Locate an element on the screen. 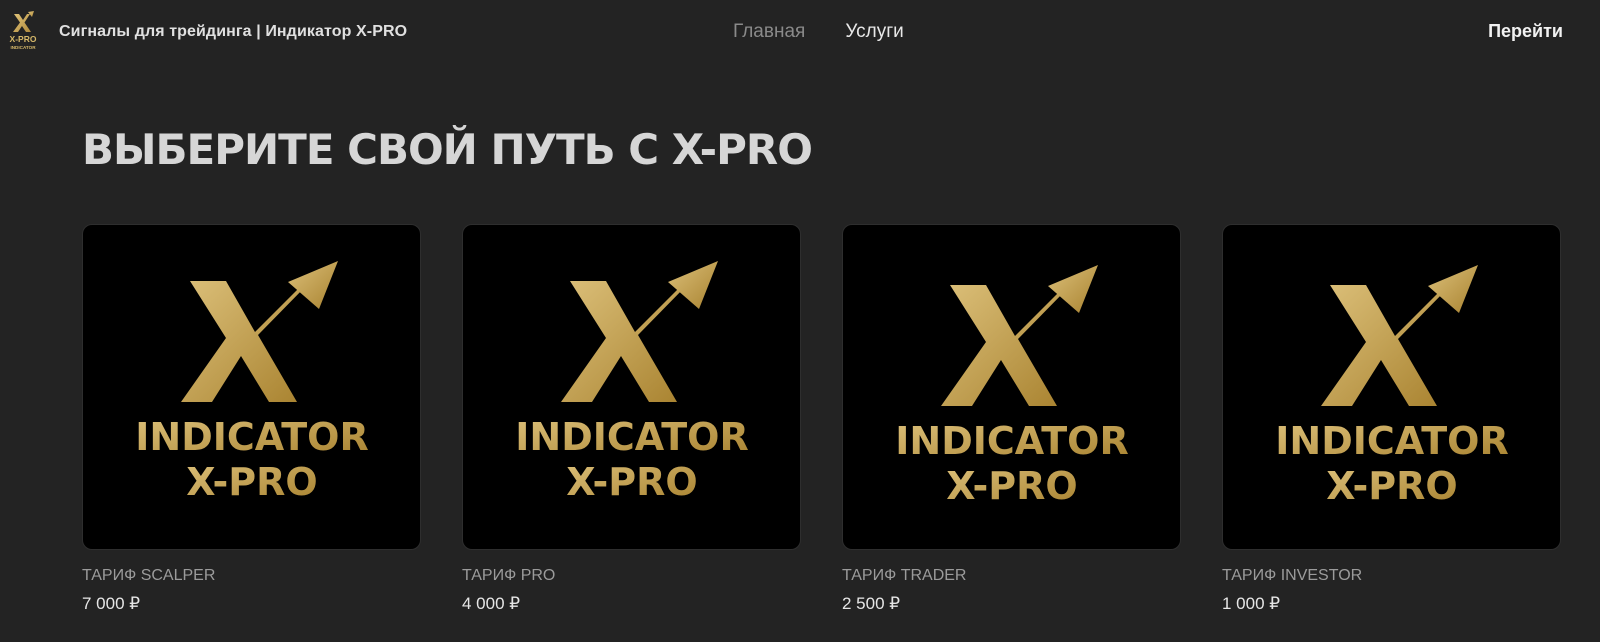 This screenshot has height=642, width=1600. product-price: 7 000 ₽ is located at coordinates (111, 603).